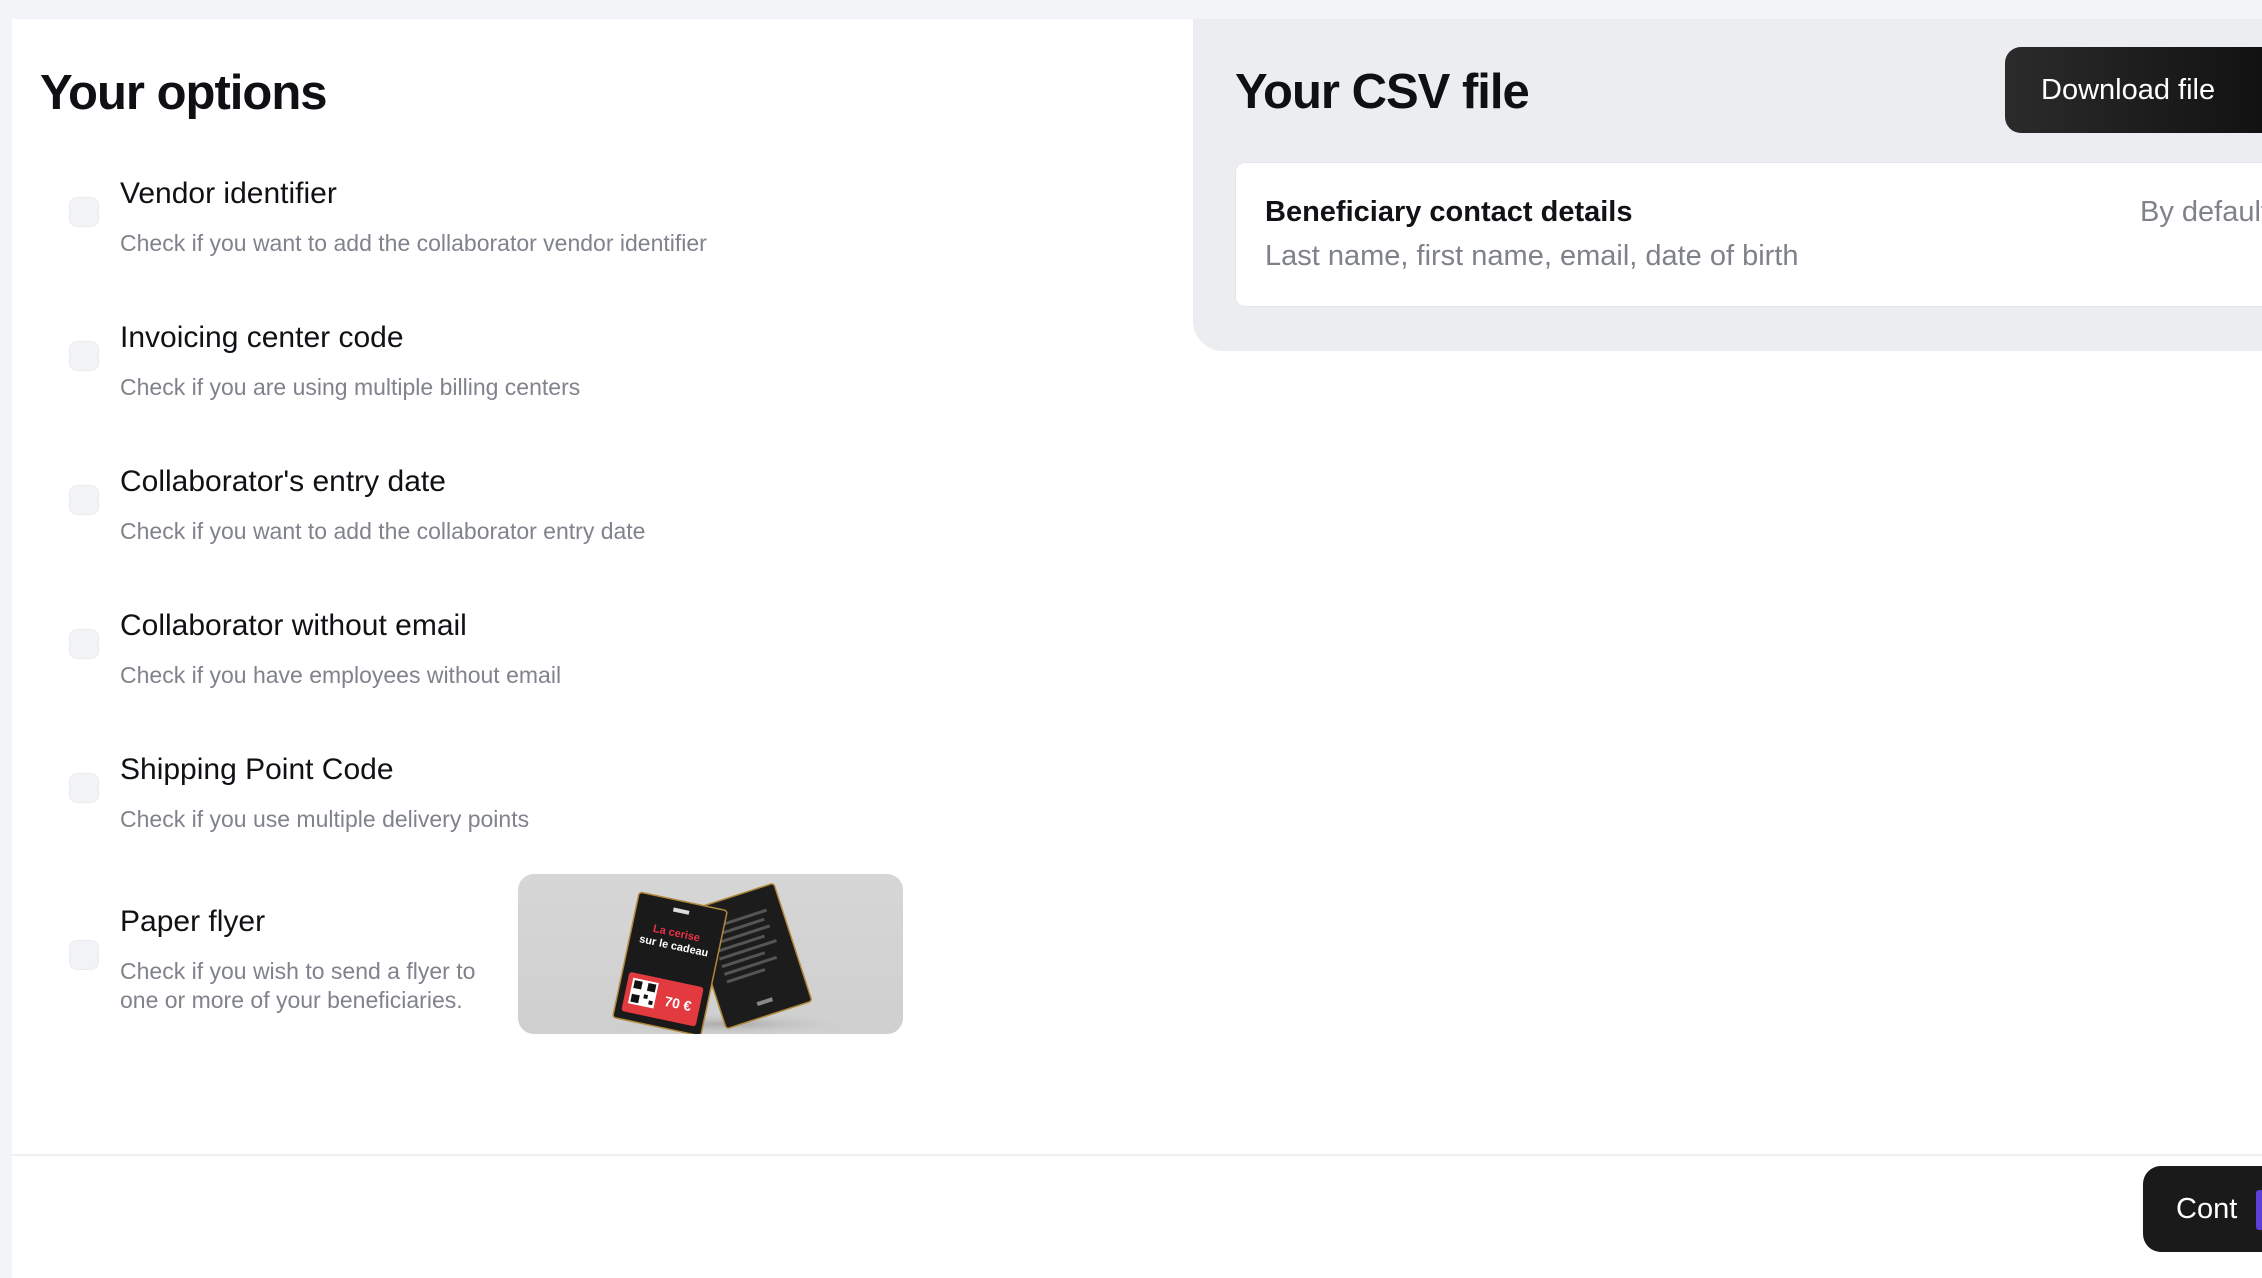  Describe the element at coordinates (84, 356) in the screenshot. I see `invoicing-center-code-checkbox` at that location.